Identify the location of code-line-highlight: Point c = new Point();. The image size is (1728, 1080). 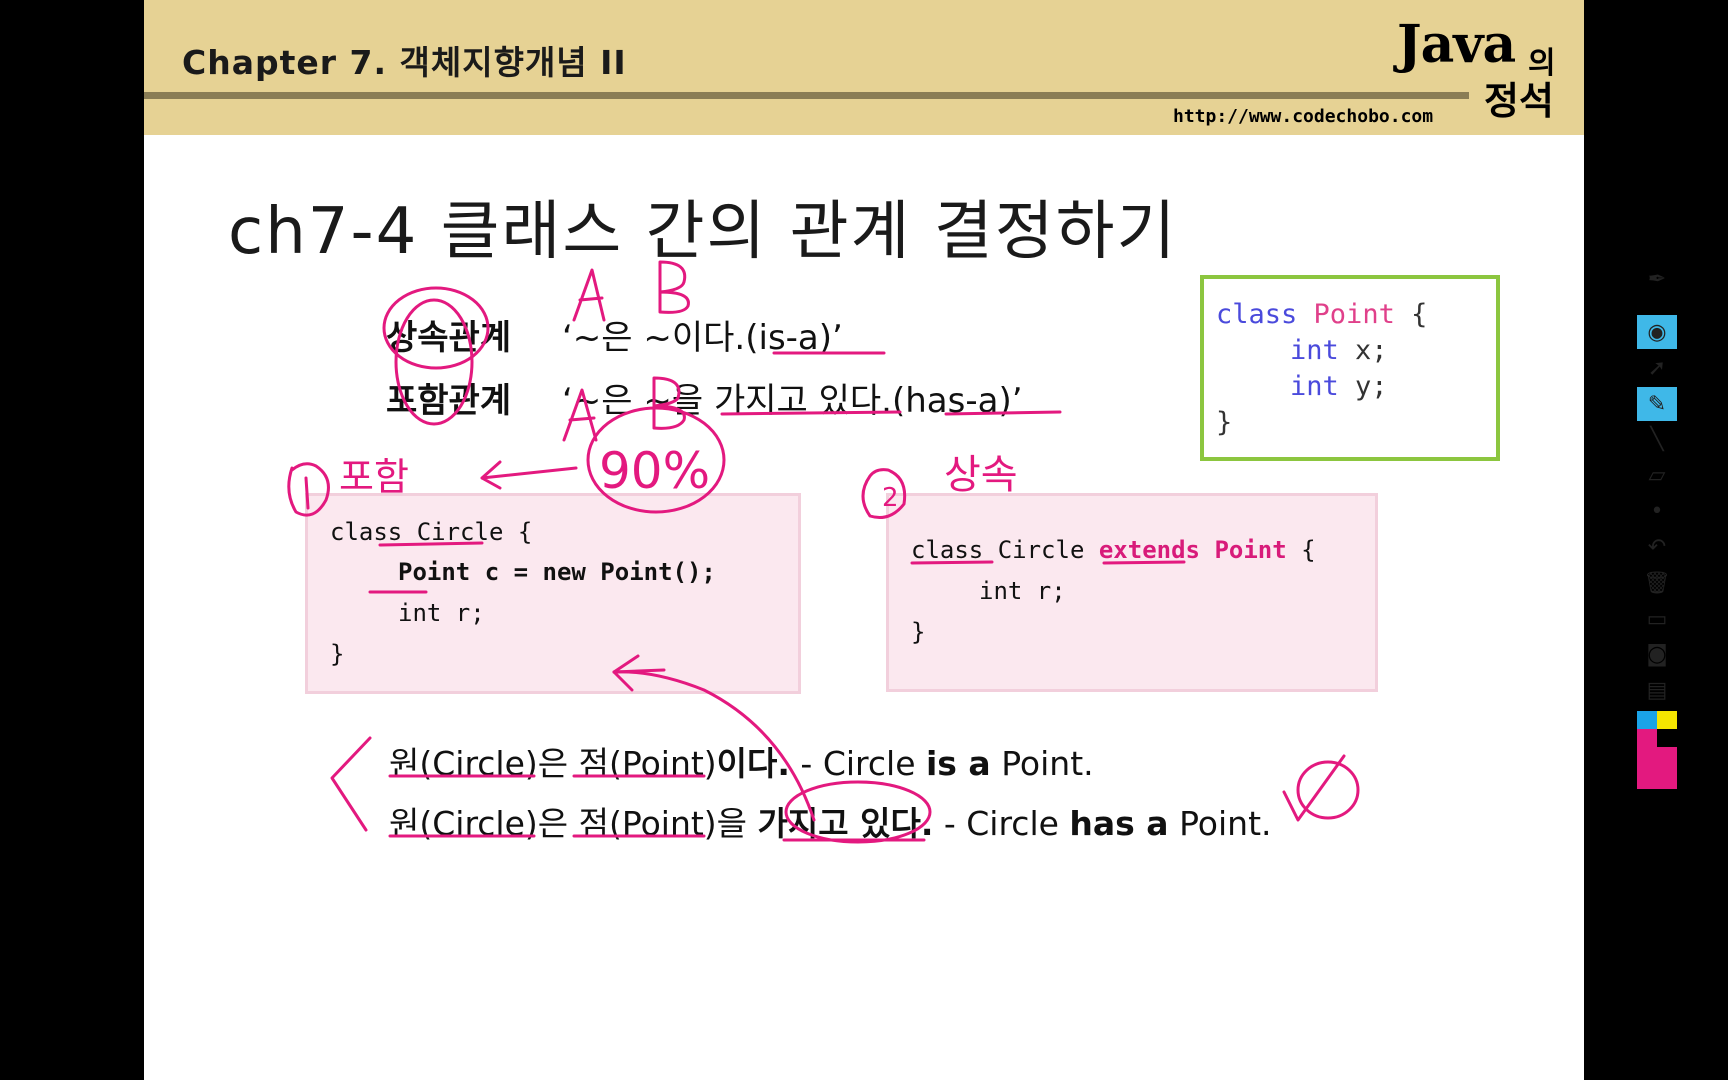
(557, 572).